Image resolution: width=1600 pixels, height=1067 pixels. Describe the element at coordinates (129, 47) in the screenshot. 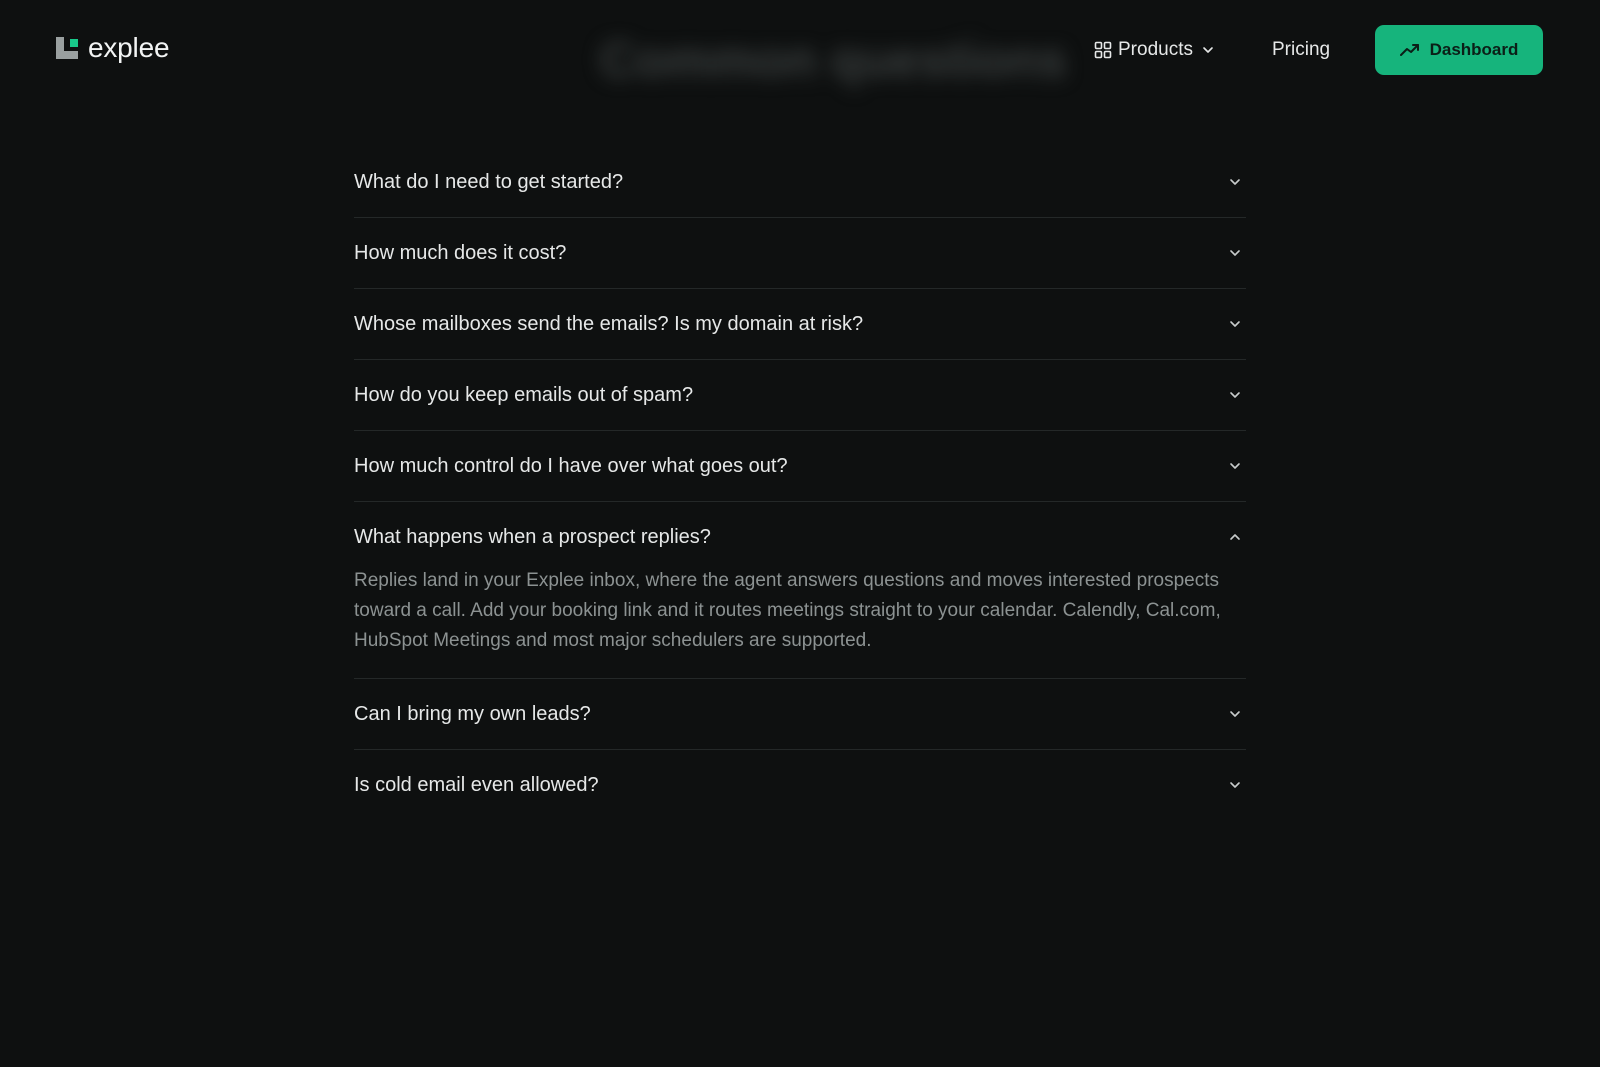

I see `logo-text: explee` at that location.